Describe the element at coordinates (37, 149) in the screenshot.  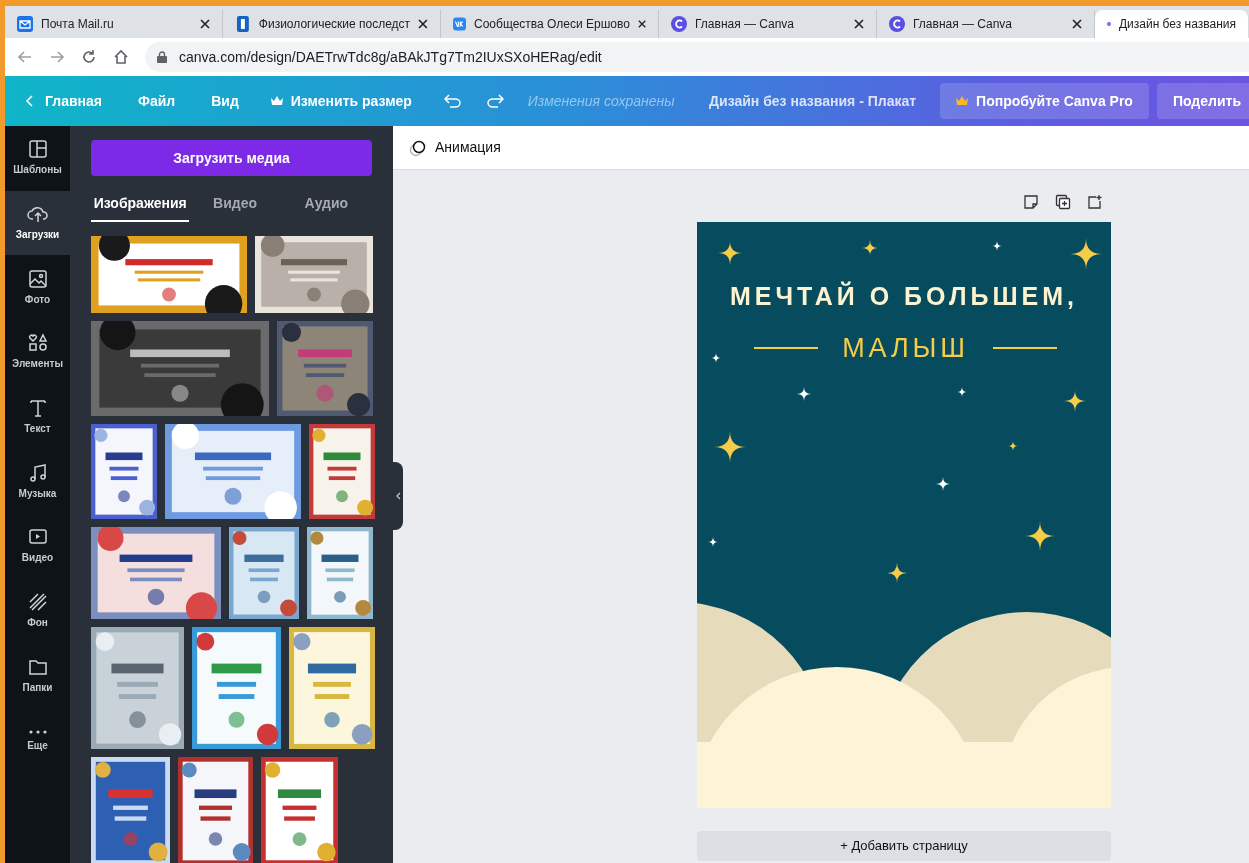
I see `layout-icon` at that location.